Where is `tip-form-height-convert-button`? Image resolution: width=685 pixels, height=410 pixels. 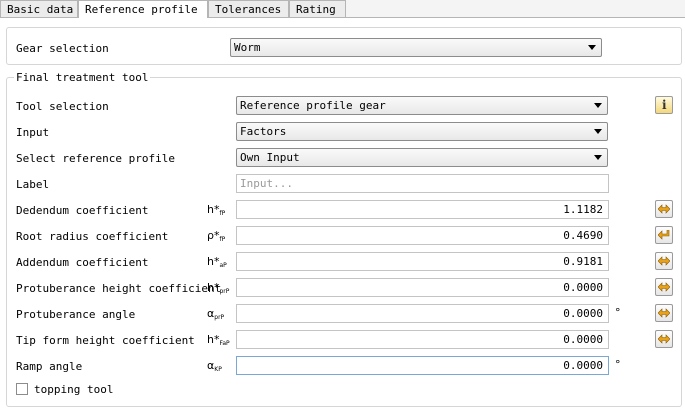 tip-form-height-convert-button is located at coordinates (664, 339).